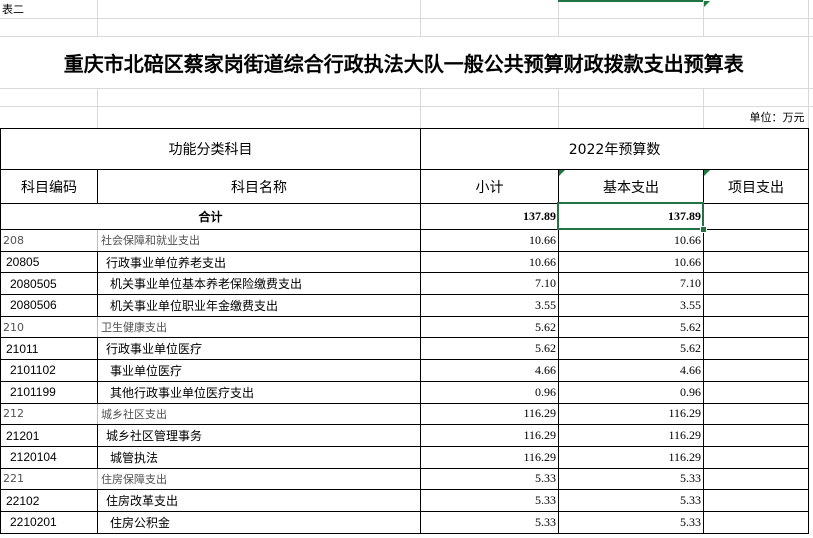 The image size is (813, 538). I want to click on row-name-cell: 行政事业单位养老支出, so click(259, 262).